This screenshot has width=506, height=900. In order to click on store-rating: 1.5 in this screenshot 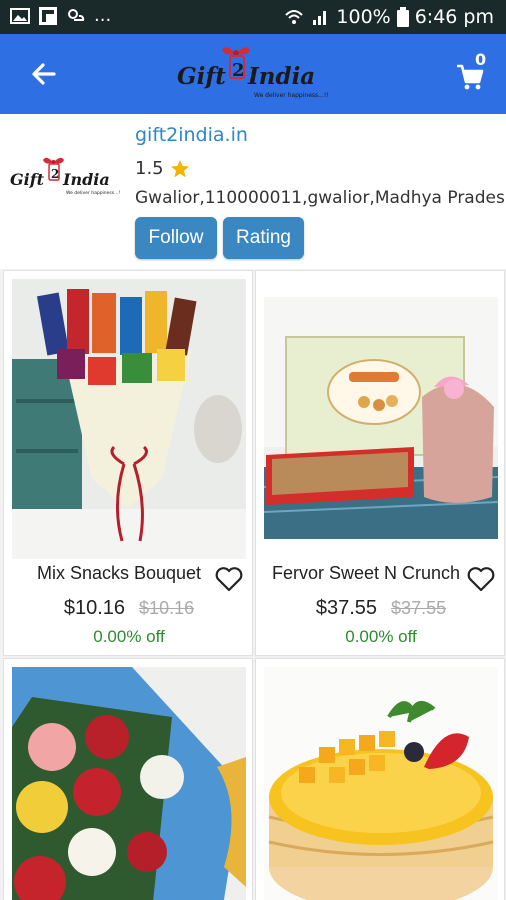, I will do `click(162, 168)`.